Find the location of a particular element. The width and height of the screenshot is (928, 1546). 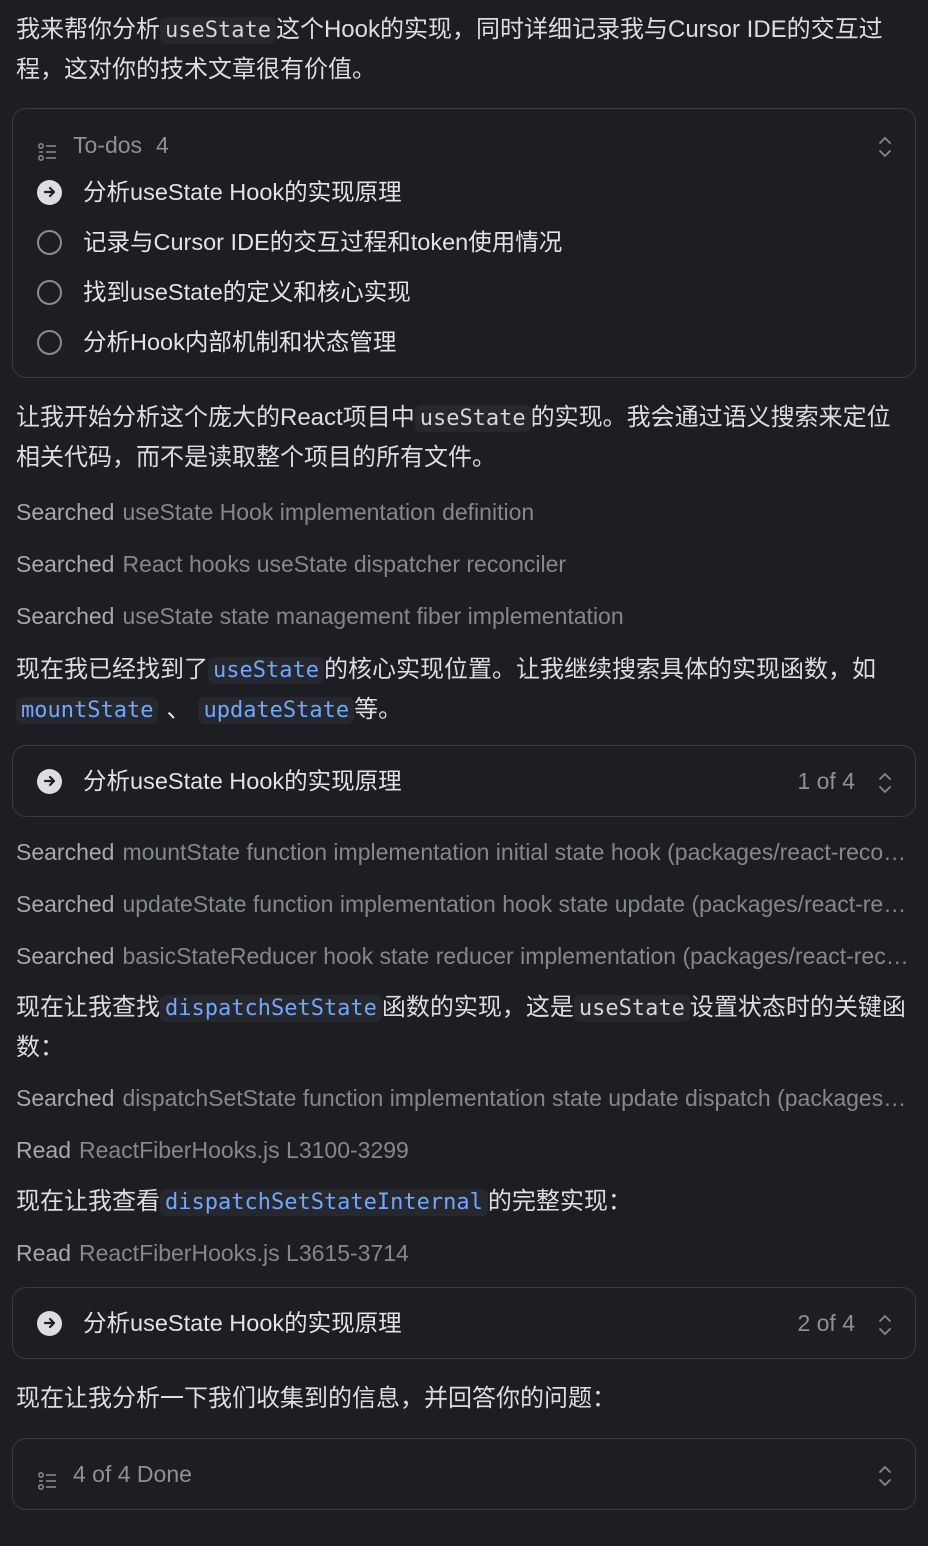

code-link: mountState is located at coordinates (87, 710).